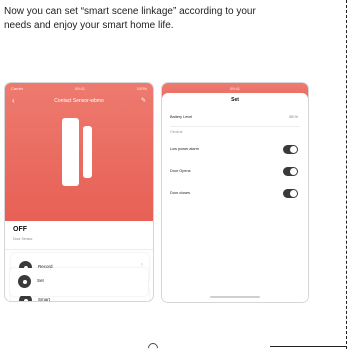 The width and height of the screenshot is (361, 355). What do you see at coordinates (89, 25) in the screenshot?
I see `intro-line-2: needs and enjoy your smart home life.` at bounding box center [89, 25].